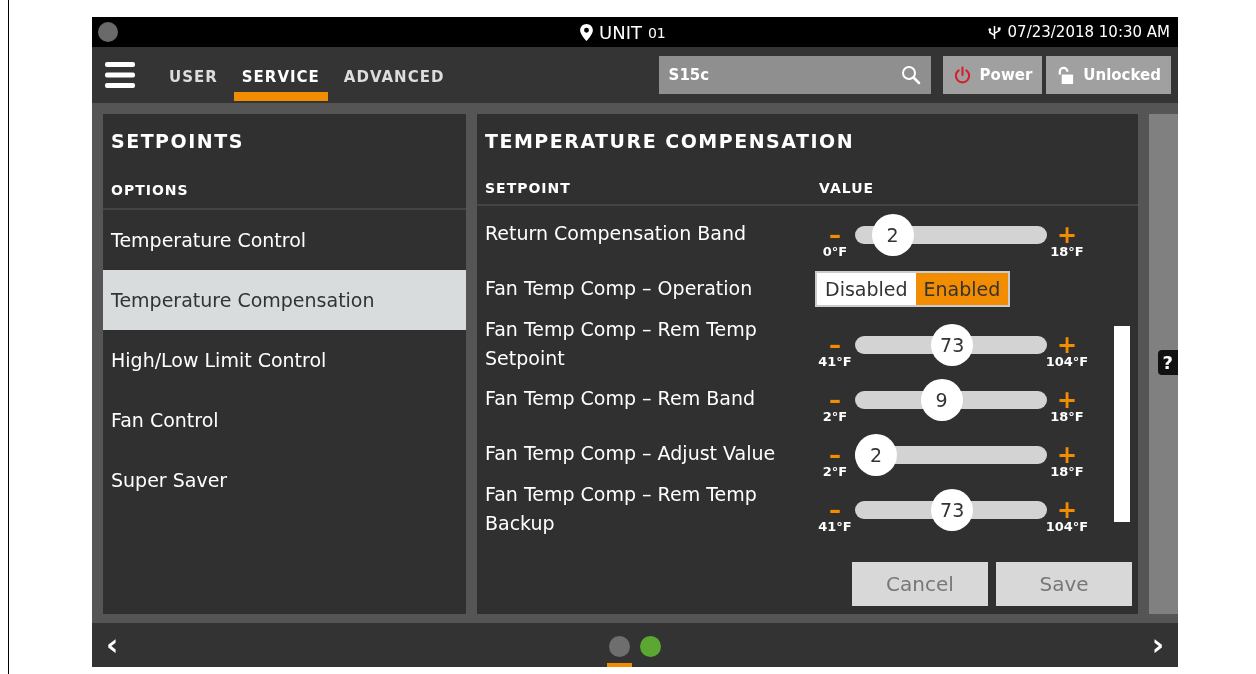 This screenshot has width=1256, height=674. What do you see at coordinates (112, 645) in the screenshot?
I see `previous-button: ‹` at bounding box center [112, 645].